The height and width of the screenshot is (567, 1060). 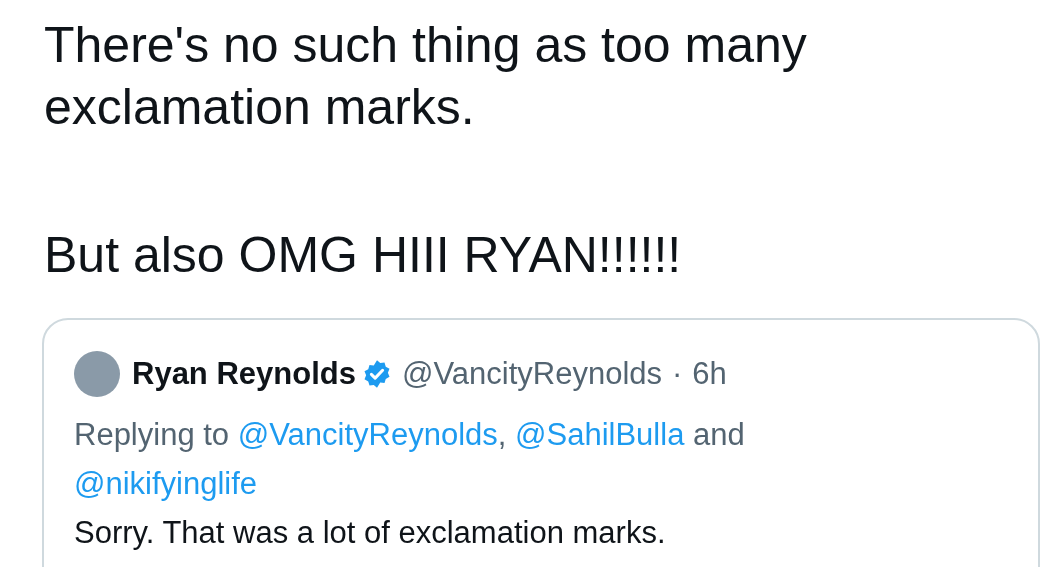 What do you see at coordinates (363, 255) in the screenshot?
I see `tweet-text: But also OMG HIII RYAN!!!!!!` at bounding box center [363, 255].